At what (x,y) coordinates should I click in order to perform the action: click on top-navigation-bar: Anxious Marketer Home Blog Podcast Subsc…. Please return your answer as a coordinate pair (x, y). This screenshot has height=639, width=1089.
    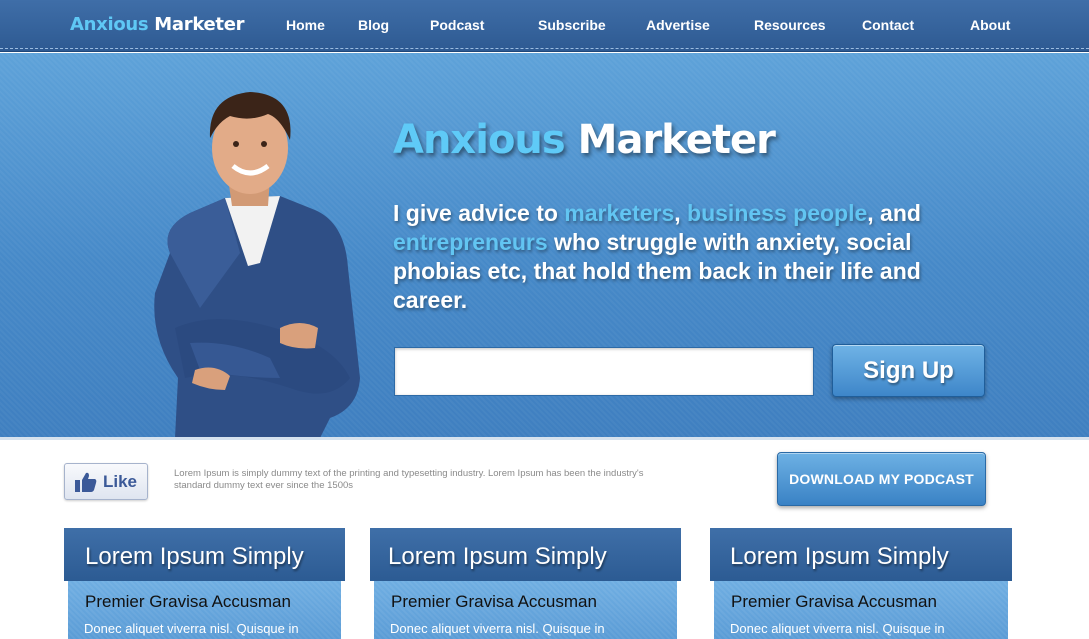
    Looking at the image, I should click on (544, 26).